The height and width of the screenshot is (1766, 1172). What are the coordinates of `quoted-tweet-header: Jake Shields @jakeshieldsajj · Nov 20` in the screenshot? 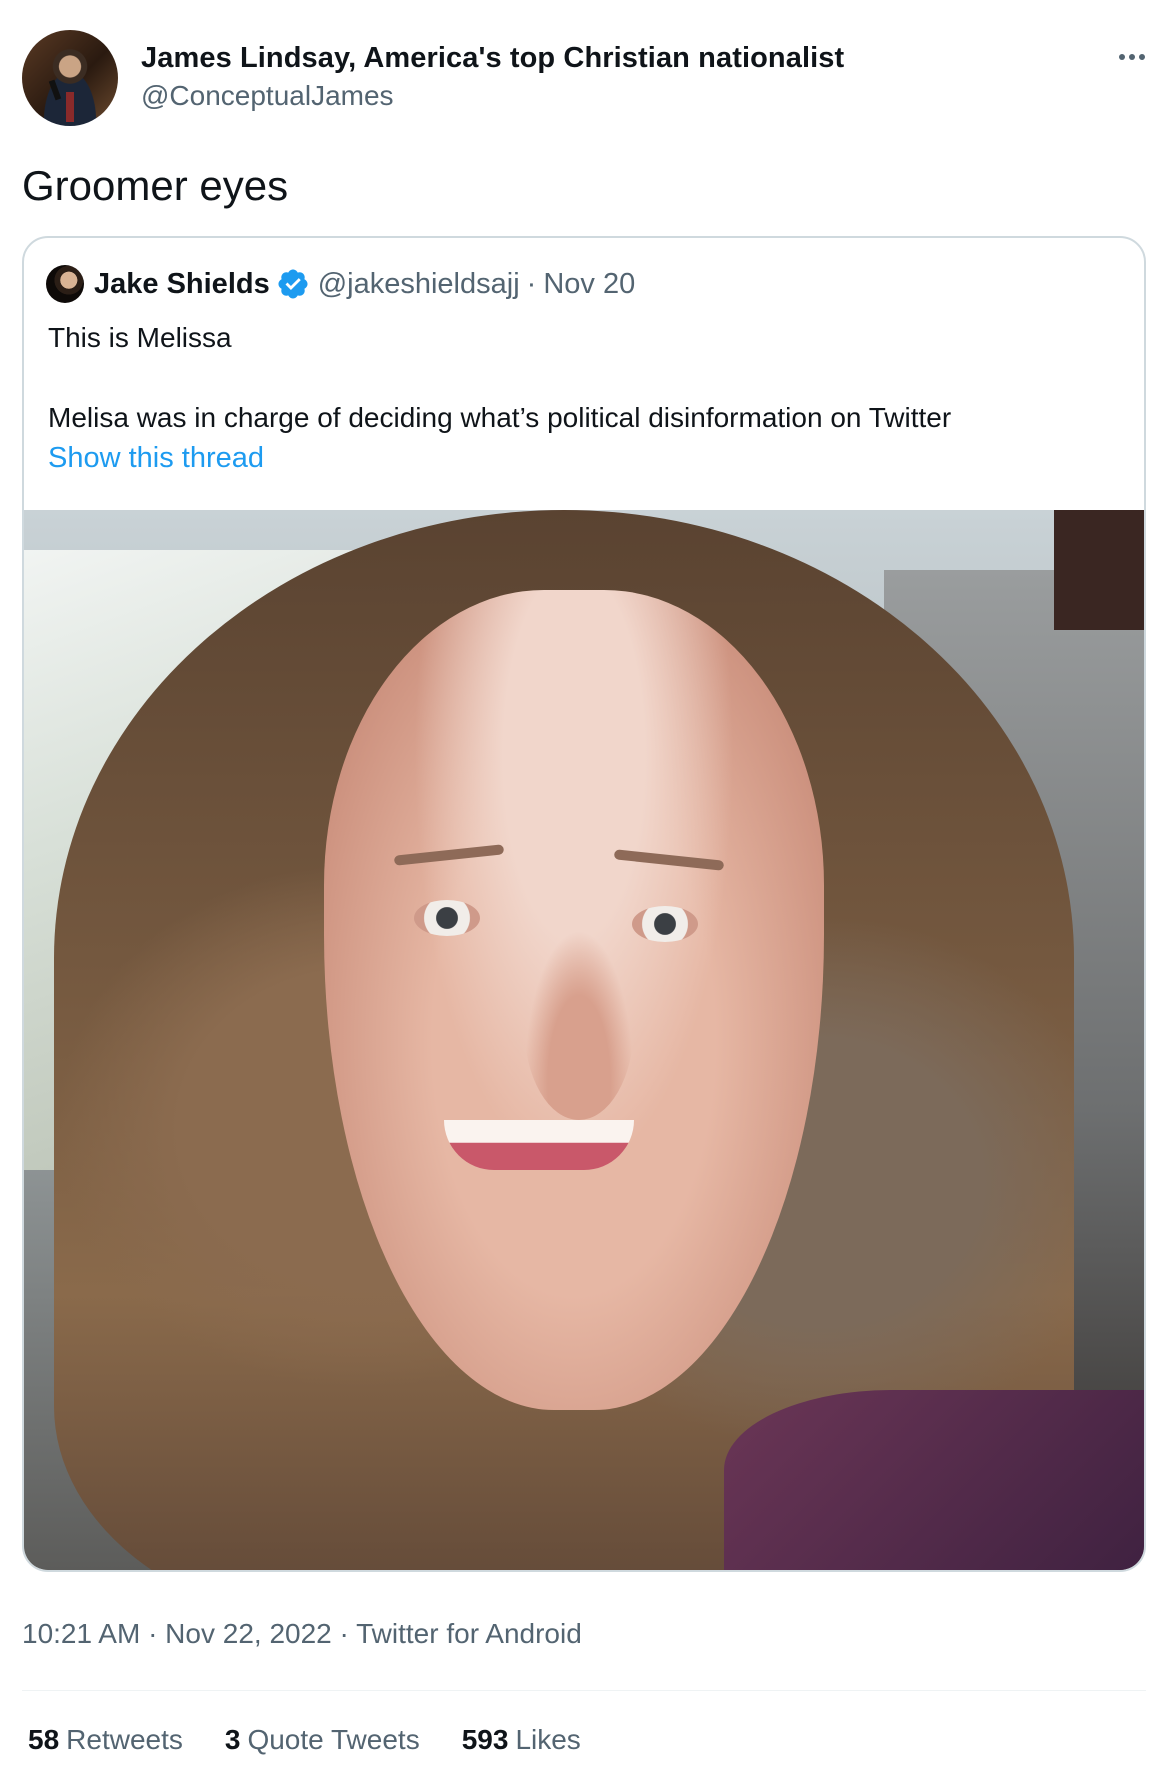 It's located at (340, 284).